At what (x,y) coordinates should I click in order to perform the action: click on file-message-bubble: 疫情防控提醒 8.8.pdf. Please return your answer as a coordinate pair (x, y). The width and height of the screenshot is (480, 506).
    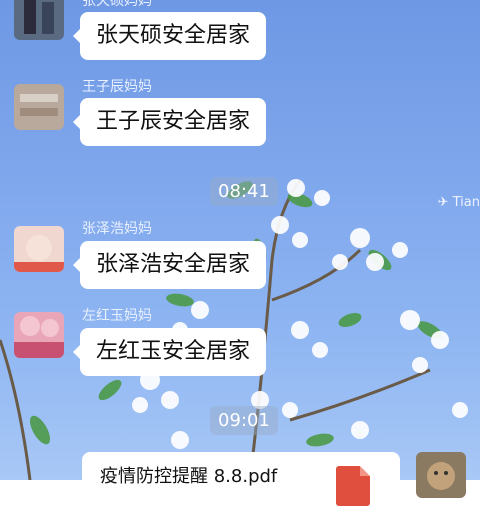
    Looking at the image, I should click on (241, 479).